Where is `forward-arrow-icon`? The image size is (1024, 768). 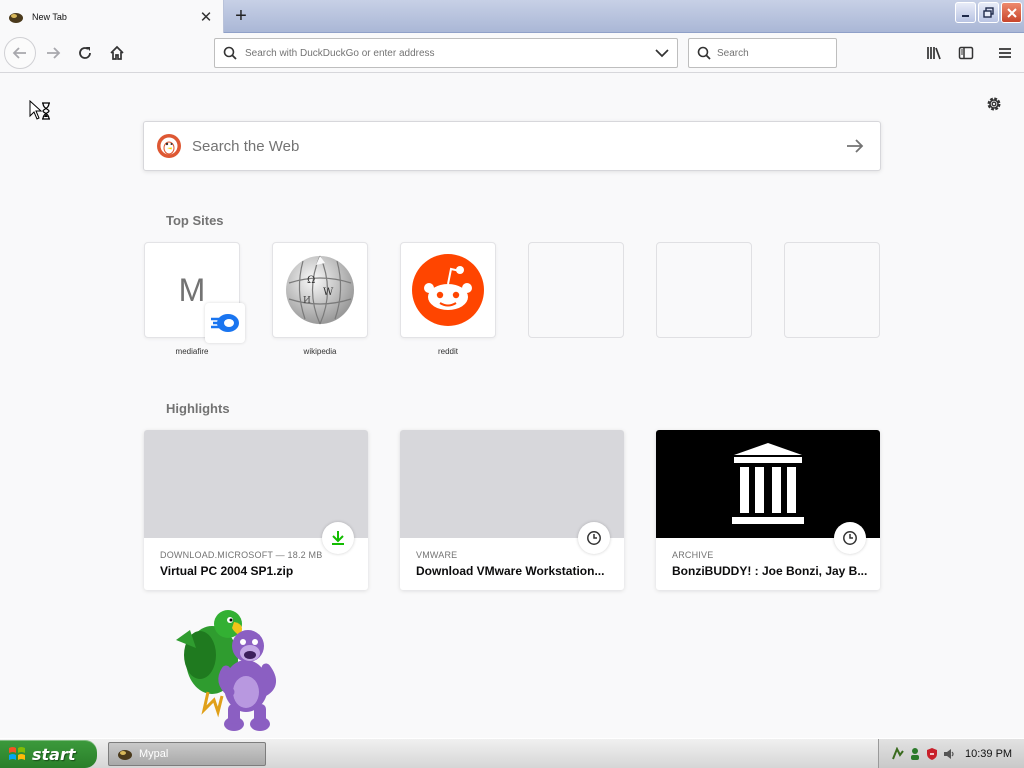
forward-arrow-icon is located at coordinates (54, 53).